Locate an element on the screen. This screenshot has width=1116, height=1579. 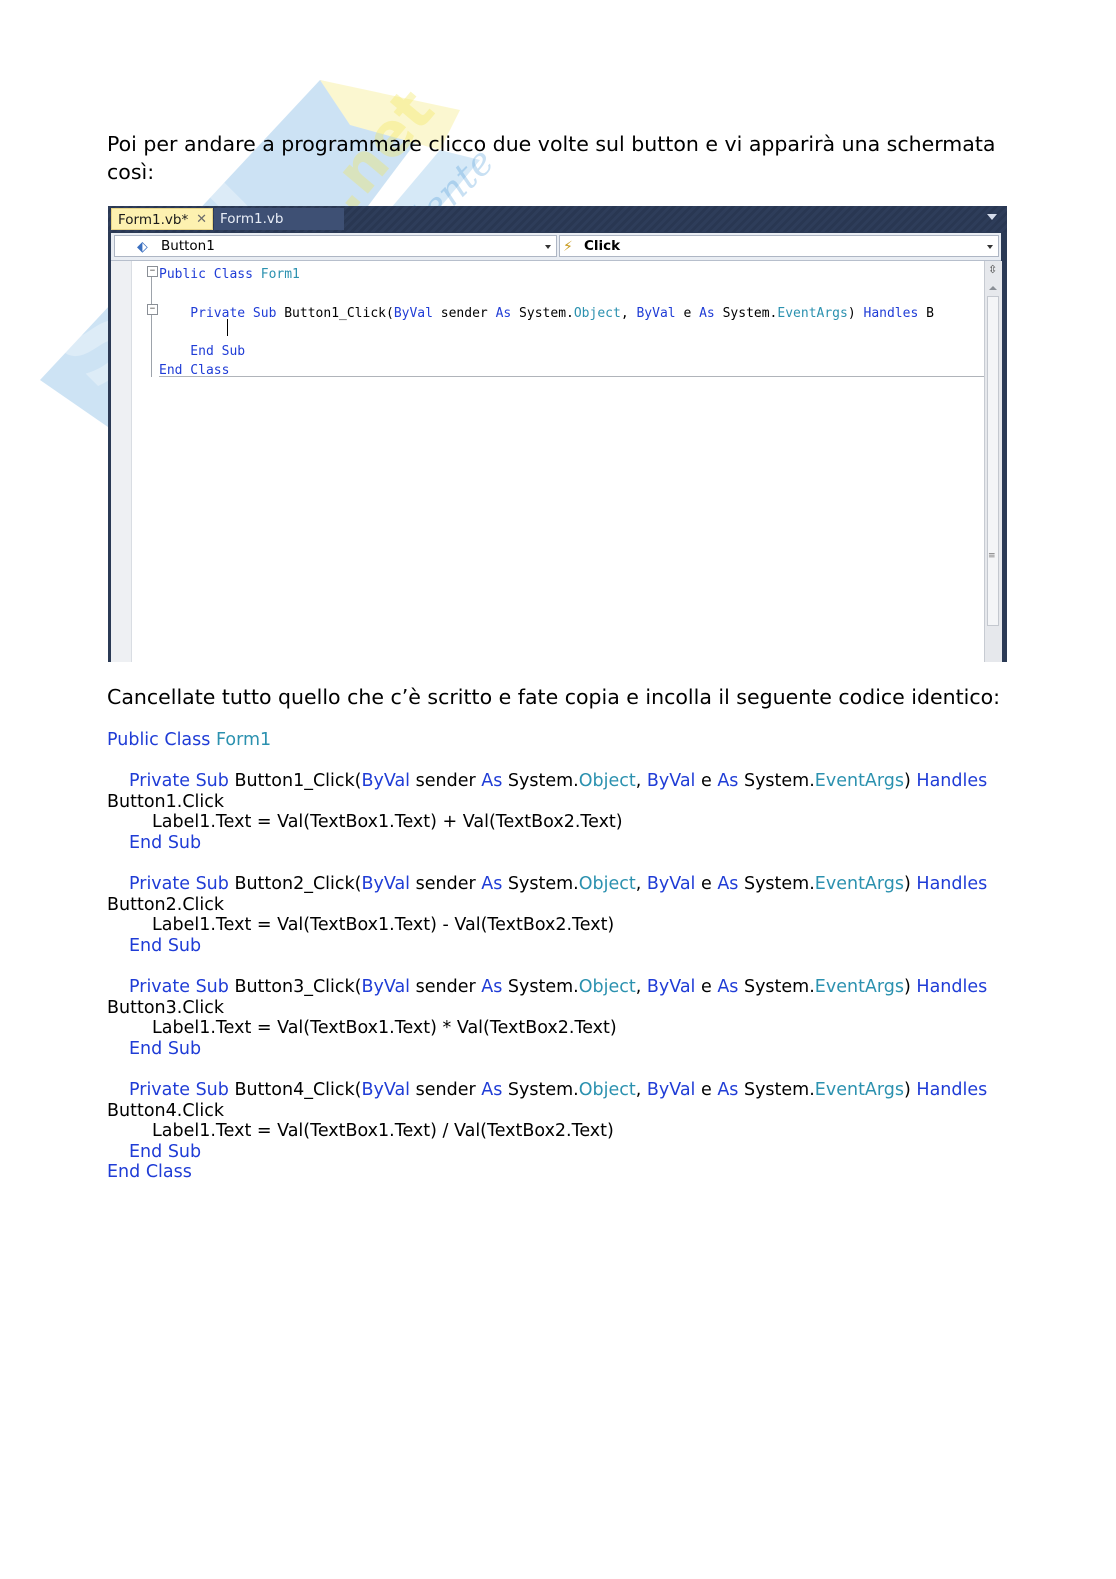
scroll-up-icon is located at coordinates (993, 288).